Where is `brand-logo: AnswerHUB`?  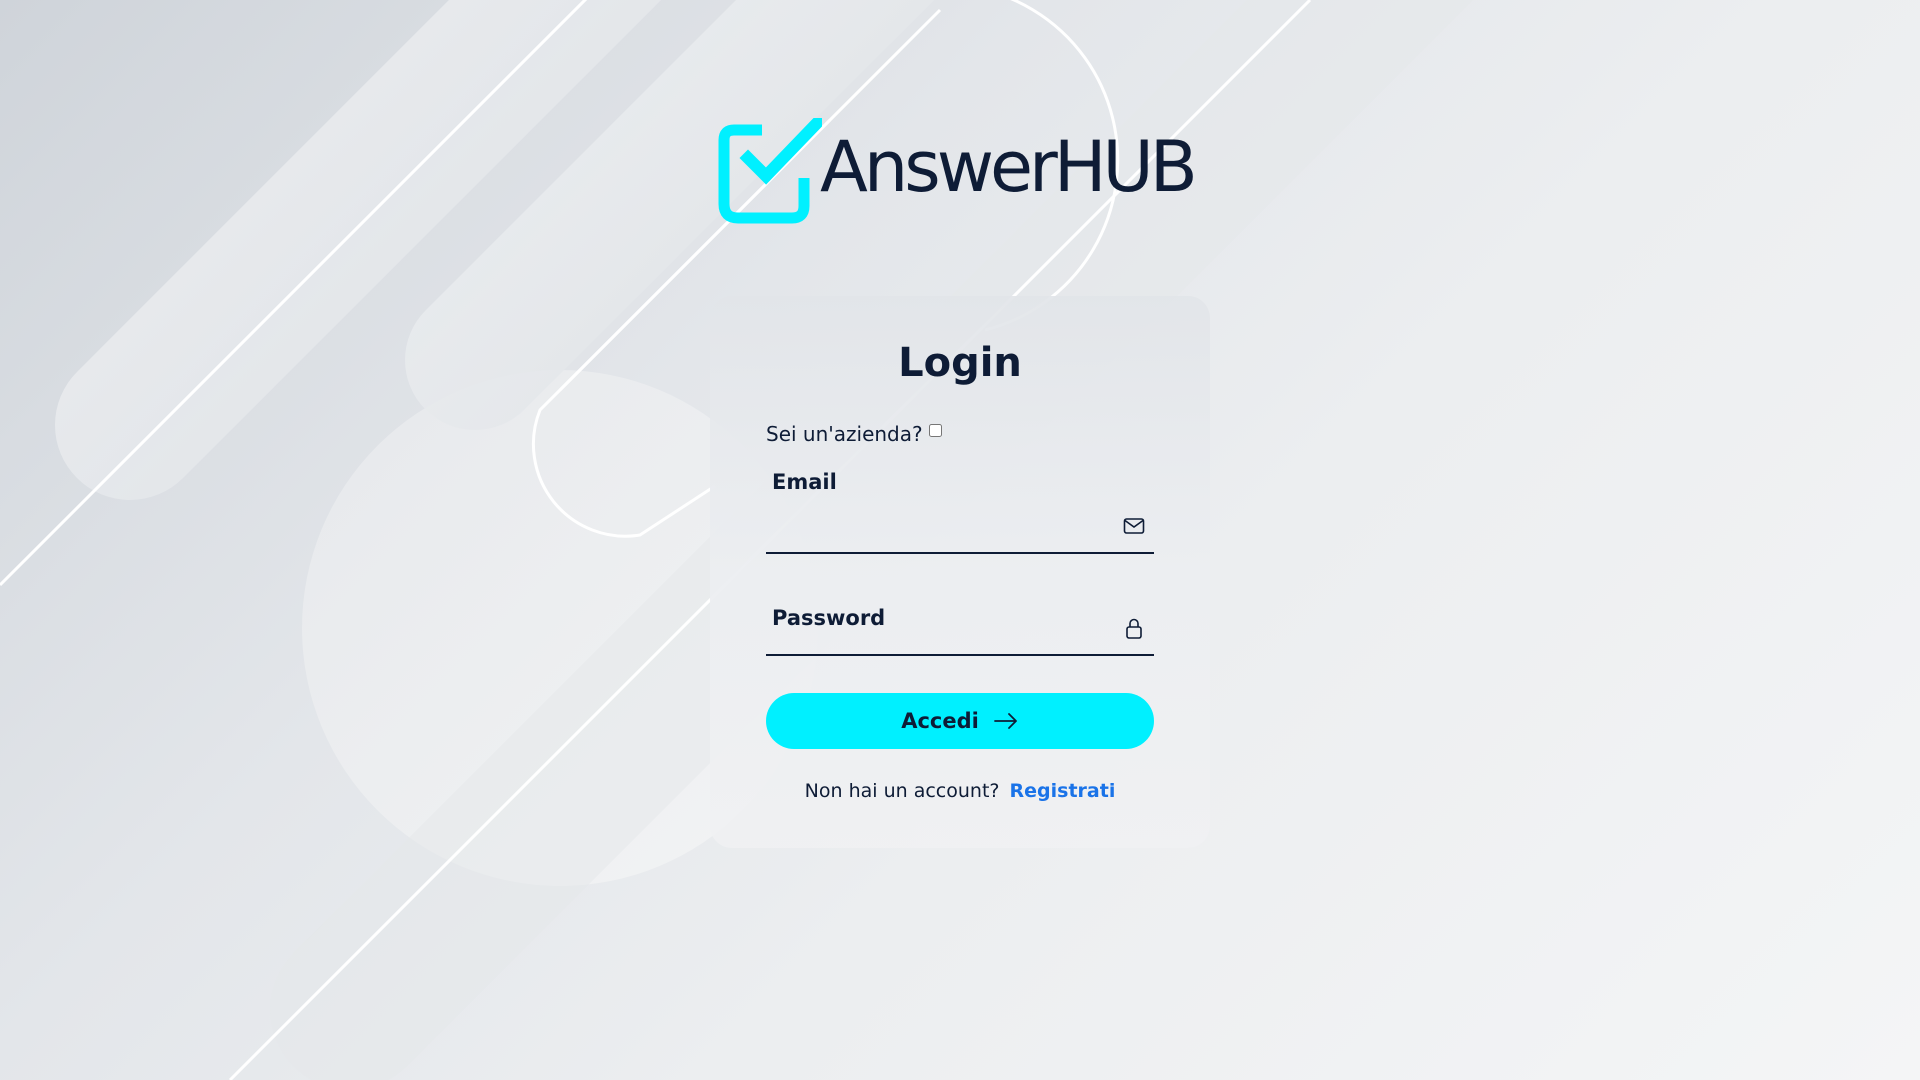 brand-logo: AnswerHUB is located at coordinates (958, 173).